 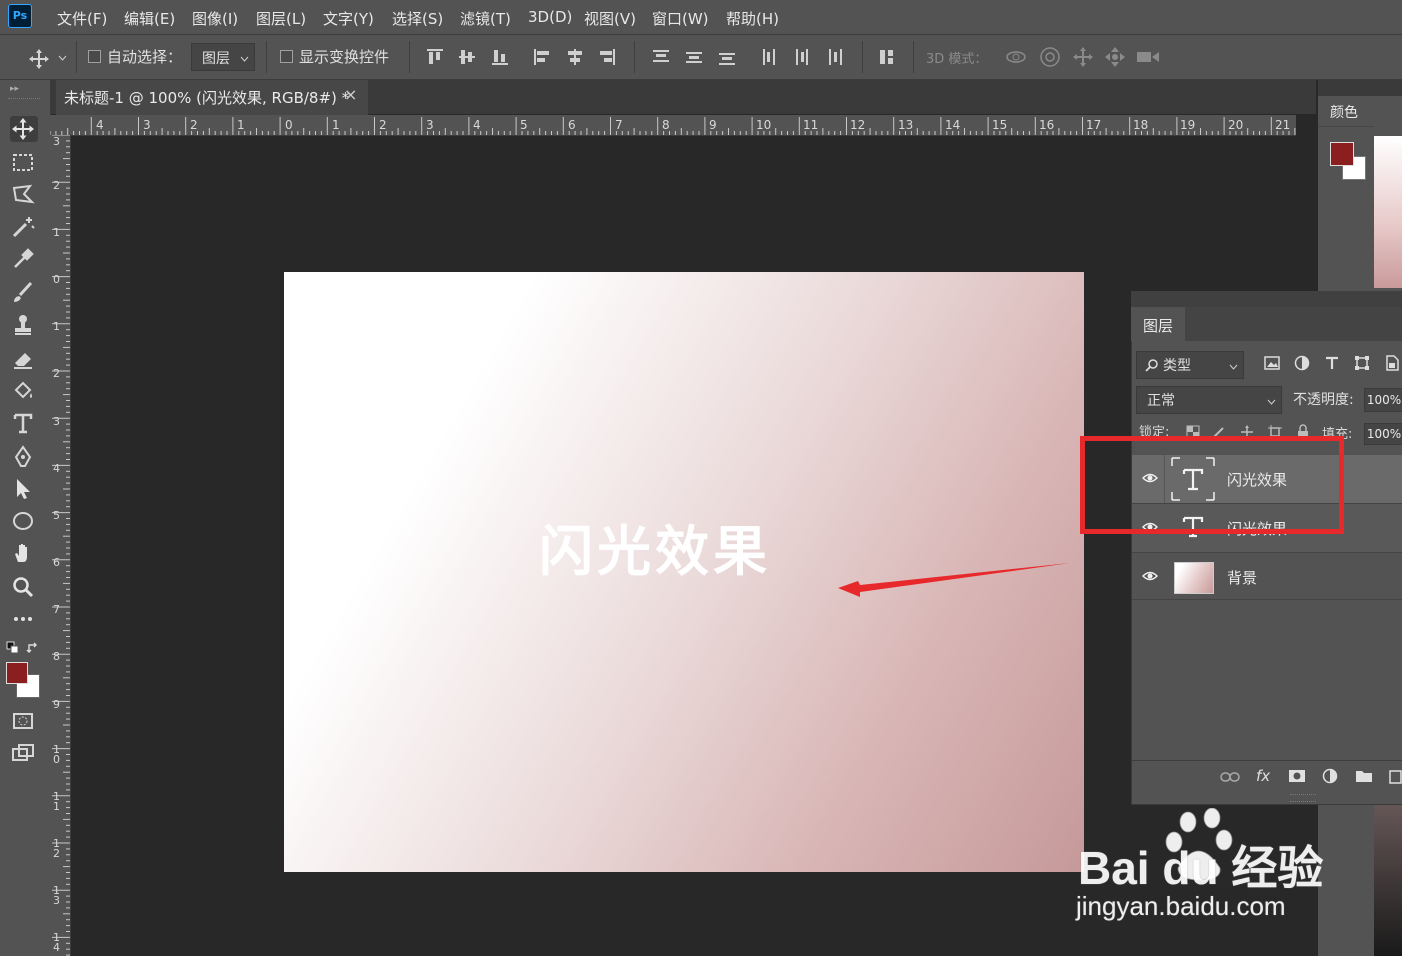 What do you see at coordinates (1346, 111) in the screenshot?
I see `color-panel-tab: 颜色` at bounding box center [1346, 111].